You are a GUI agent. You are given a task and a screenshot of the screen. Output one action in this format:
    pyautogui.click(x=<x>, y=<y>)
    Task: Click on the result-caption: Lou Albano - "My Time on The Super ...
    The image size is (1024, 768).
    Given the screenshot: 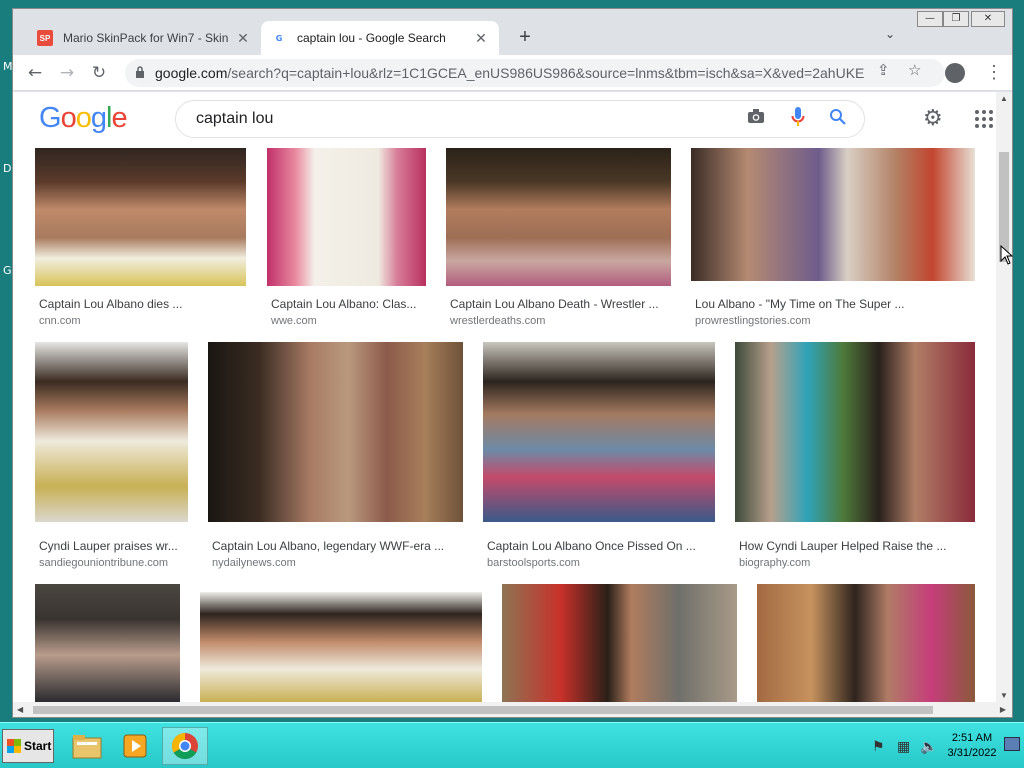 What is the action you would take?
    pyautogui.click(x=825, y=304)
    